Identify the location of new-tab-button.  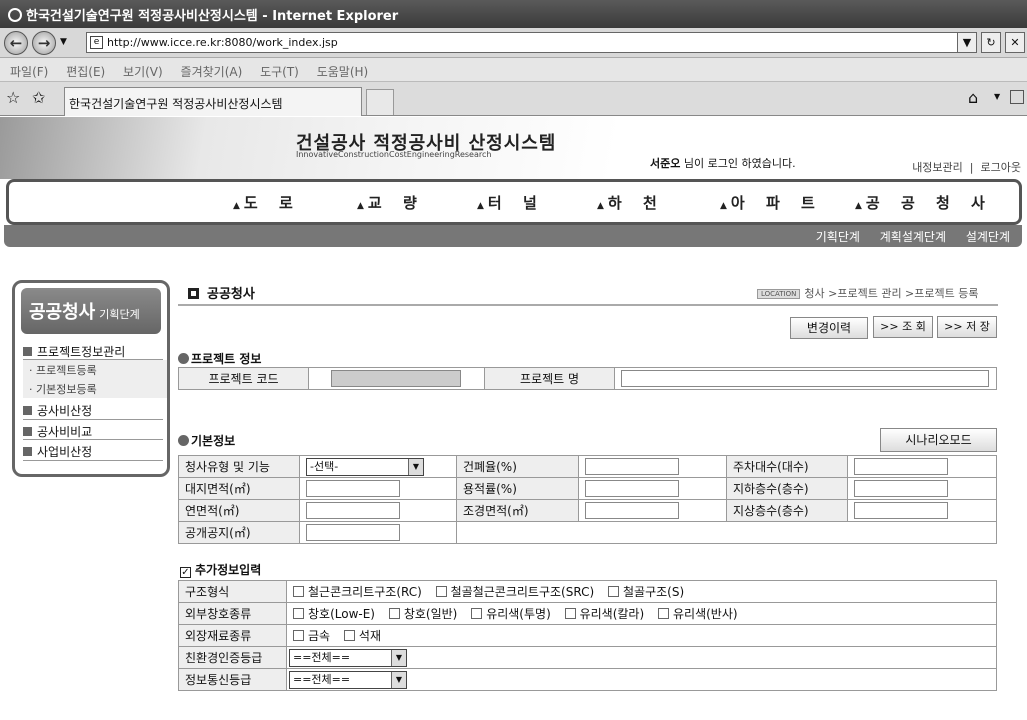
(380, 102).